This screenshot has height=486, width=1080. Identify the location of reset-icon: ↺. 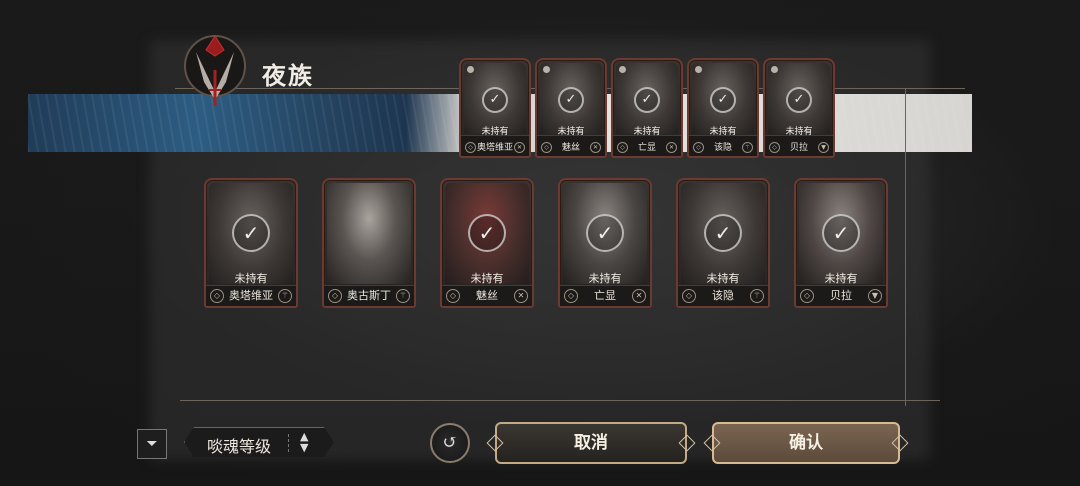
(450, 442).